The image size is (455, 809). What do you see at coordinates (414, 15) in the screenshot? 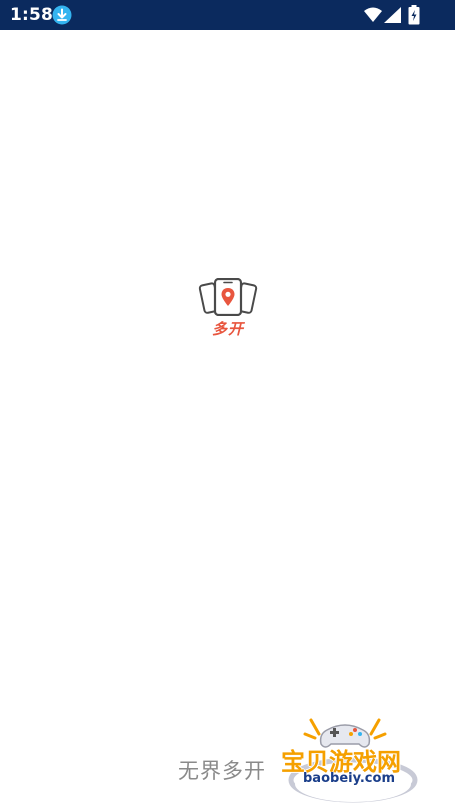
I see `battery-charging-icon` at bounding box center [414, 15].